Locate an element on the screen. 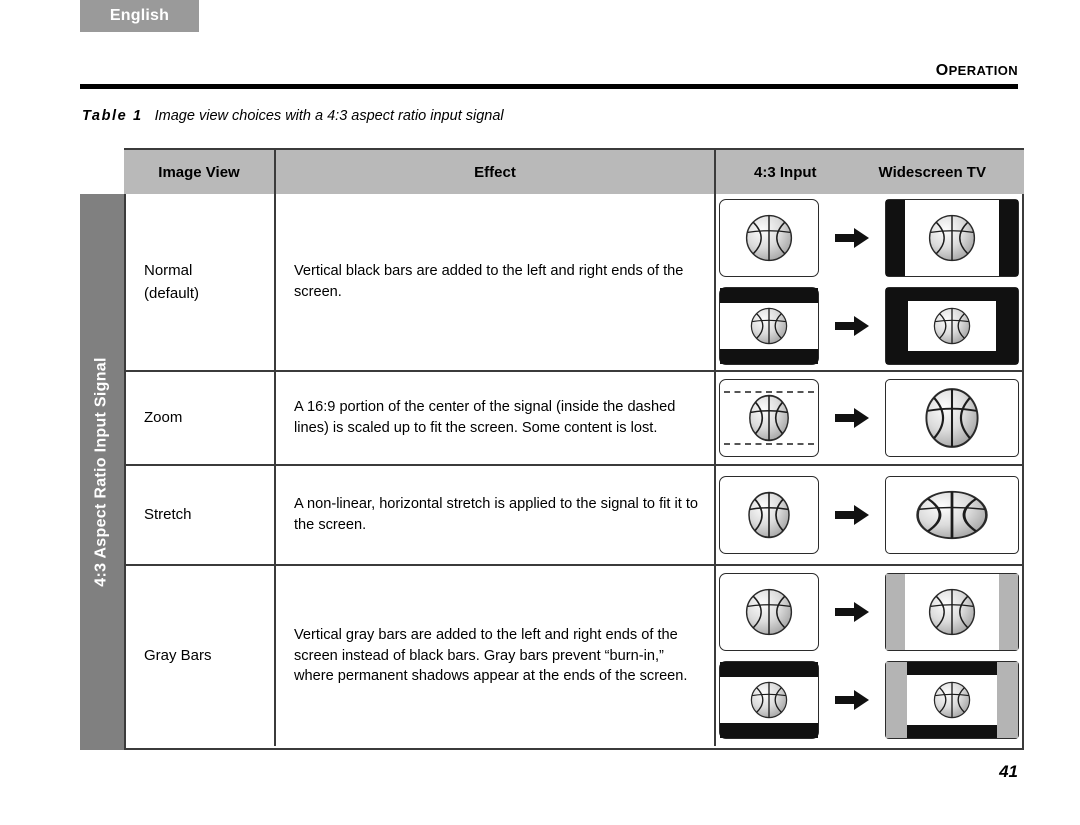 This screenshot has width=1080, height=825. figure-pair-fullframe-gray is located at coordinates (869, 612).